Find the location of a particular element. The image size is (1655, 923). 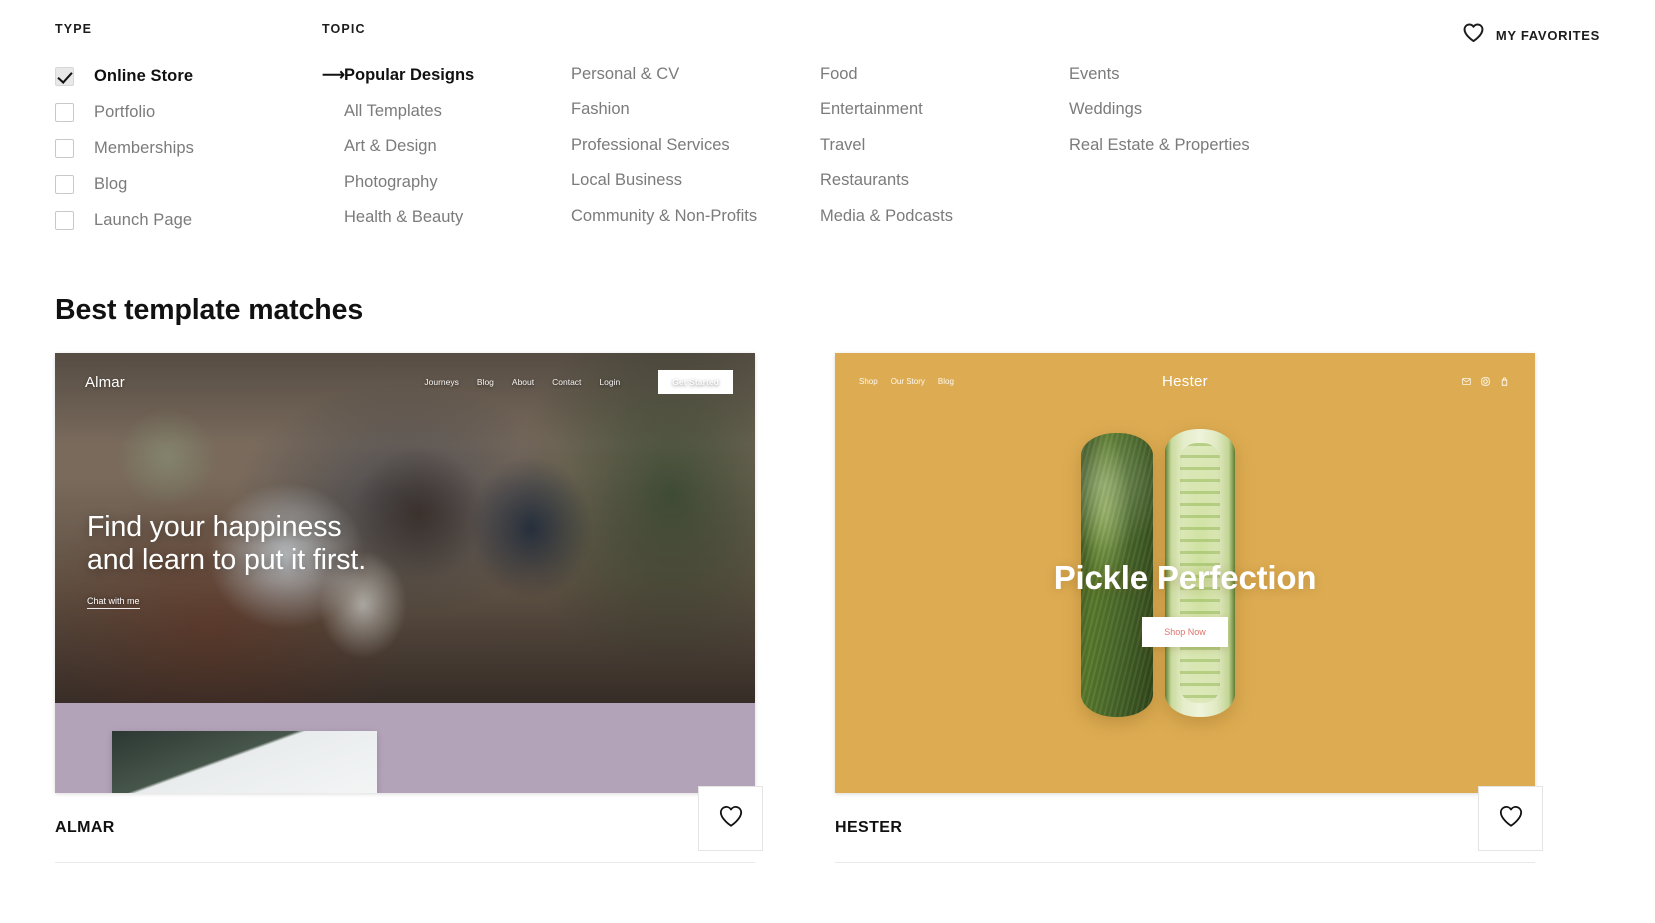

topic-item-label: Real Estate & Properties is located at coordinates (1159, 144).